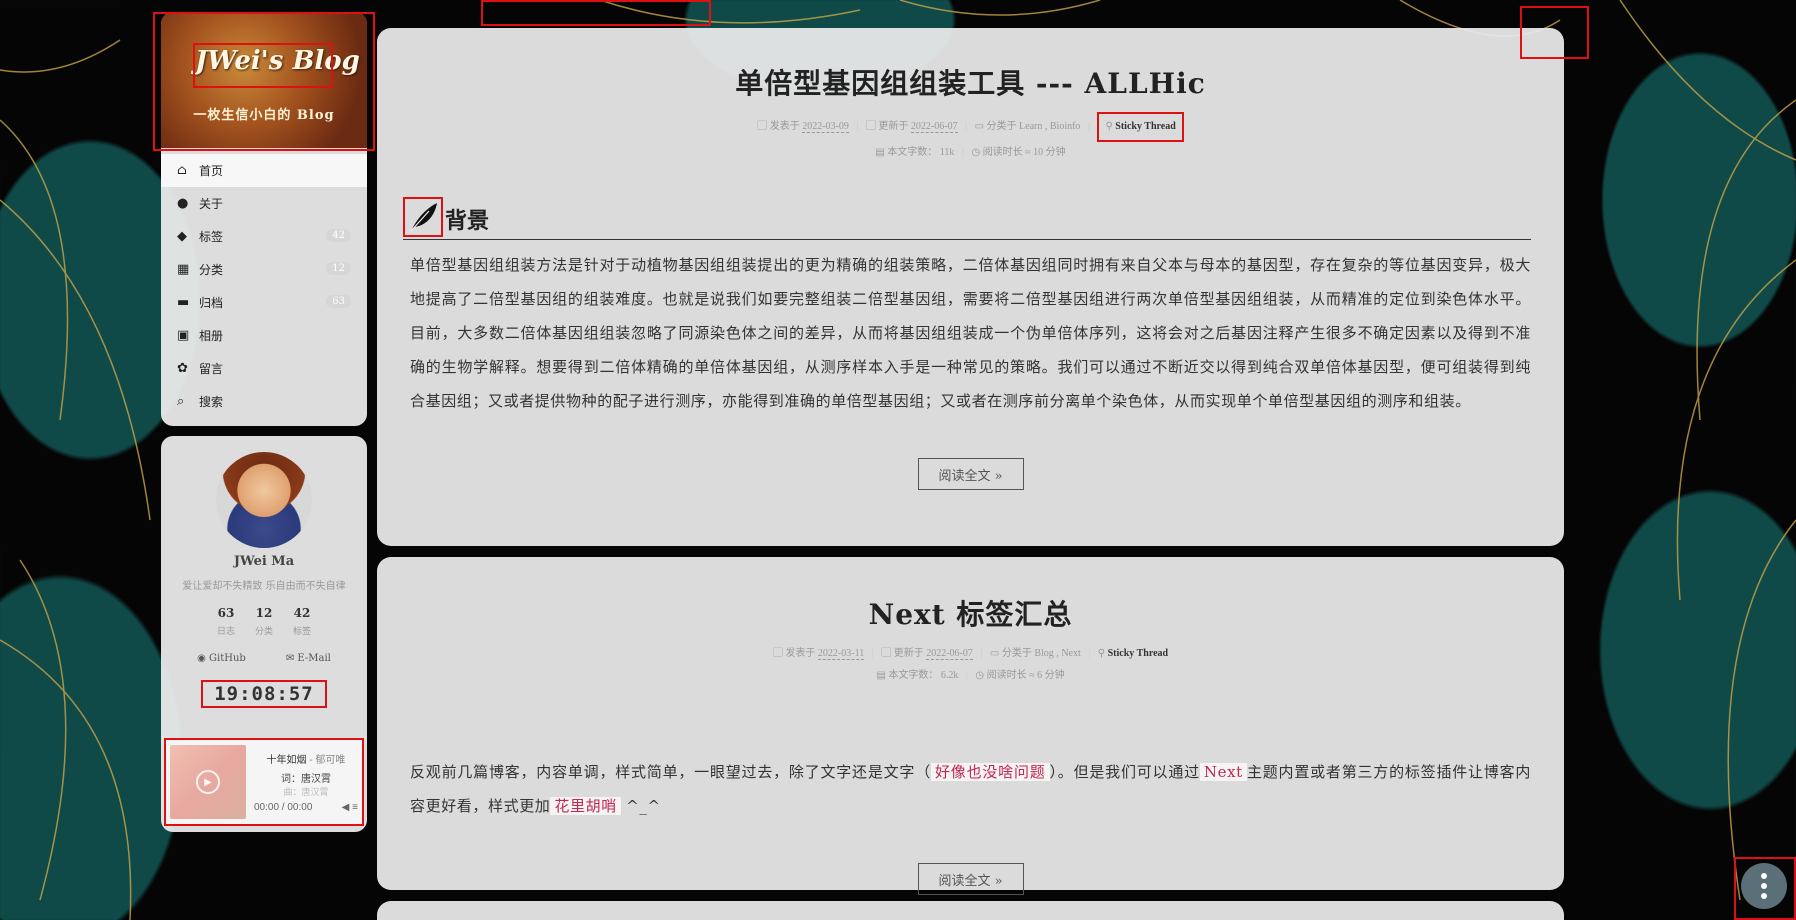 Image resolution: width=1796 pixels, height=920 pixels. Describe the element at coordinates (264, 401) in the screenshot. I see `menu-item-search: ⌕ 搜索` at that location.